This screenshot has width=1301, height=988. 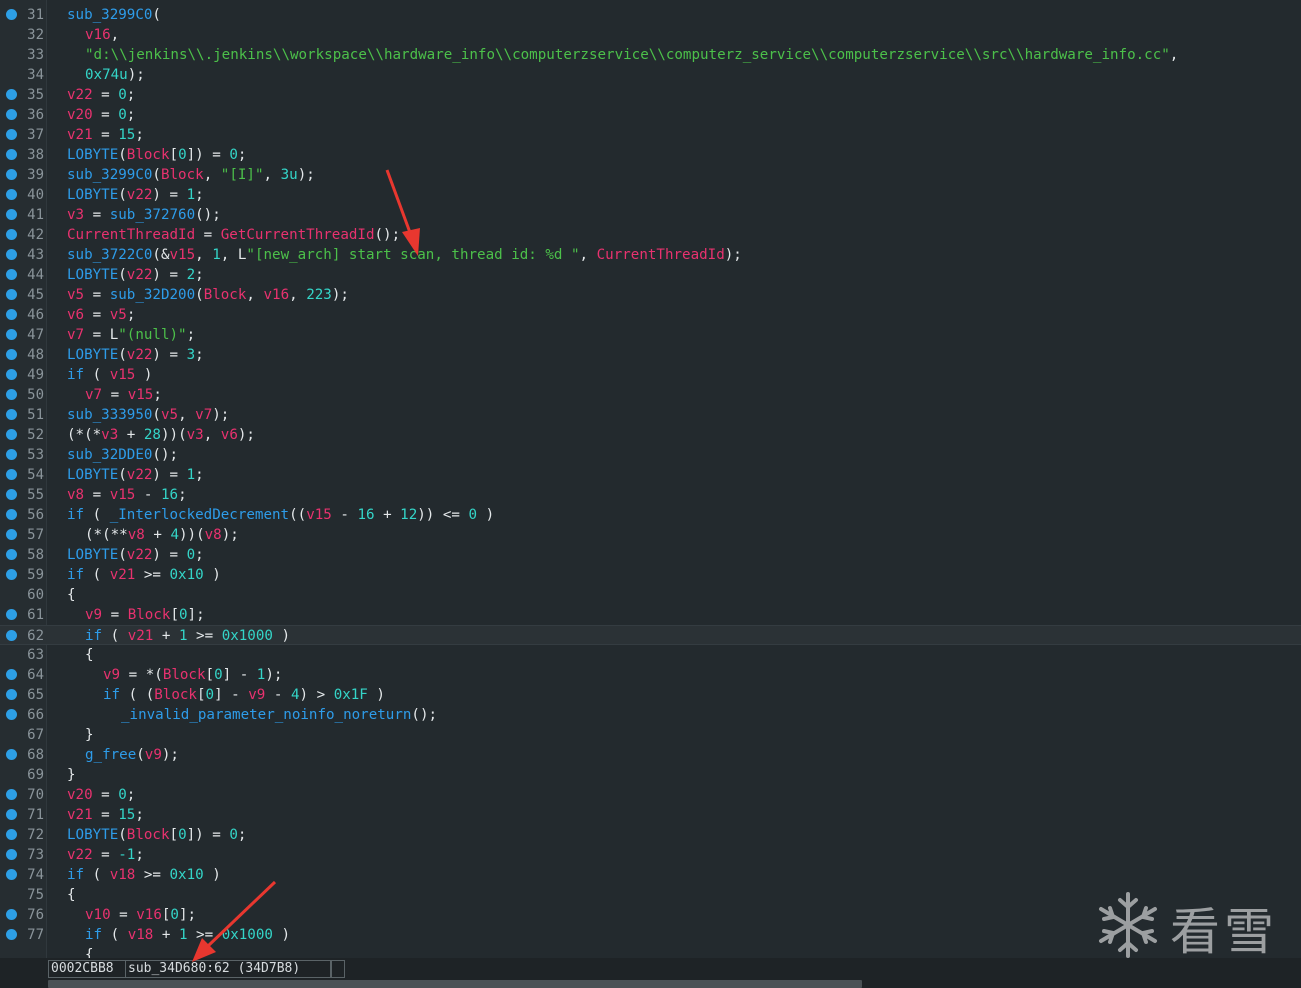 What do you see at coordinates (455, 984) in the screenshot?
I see `horizontal-scrollbar` at bounding box center [455, 984].